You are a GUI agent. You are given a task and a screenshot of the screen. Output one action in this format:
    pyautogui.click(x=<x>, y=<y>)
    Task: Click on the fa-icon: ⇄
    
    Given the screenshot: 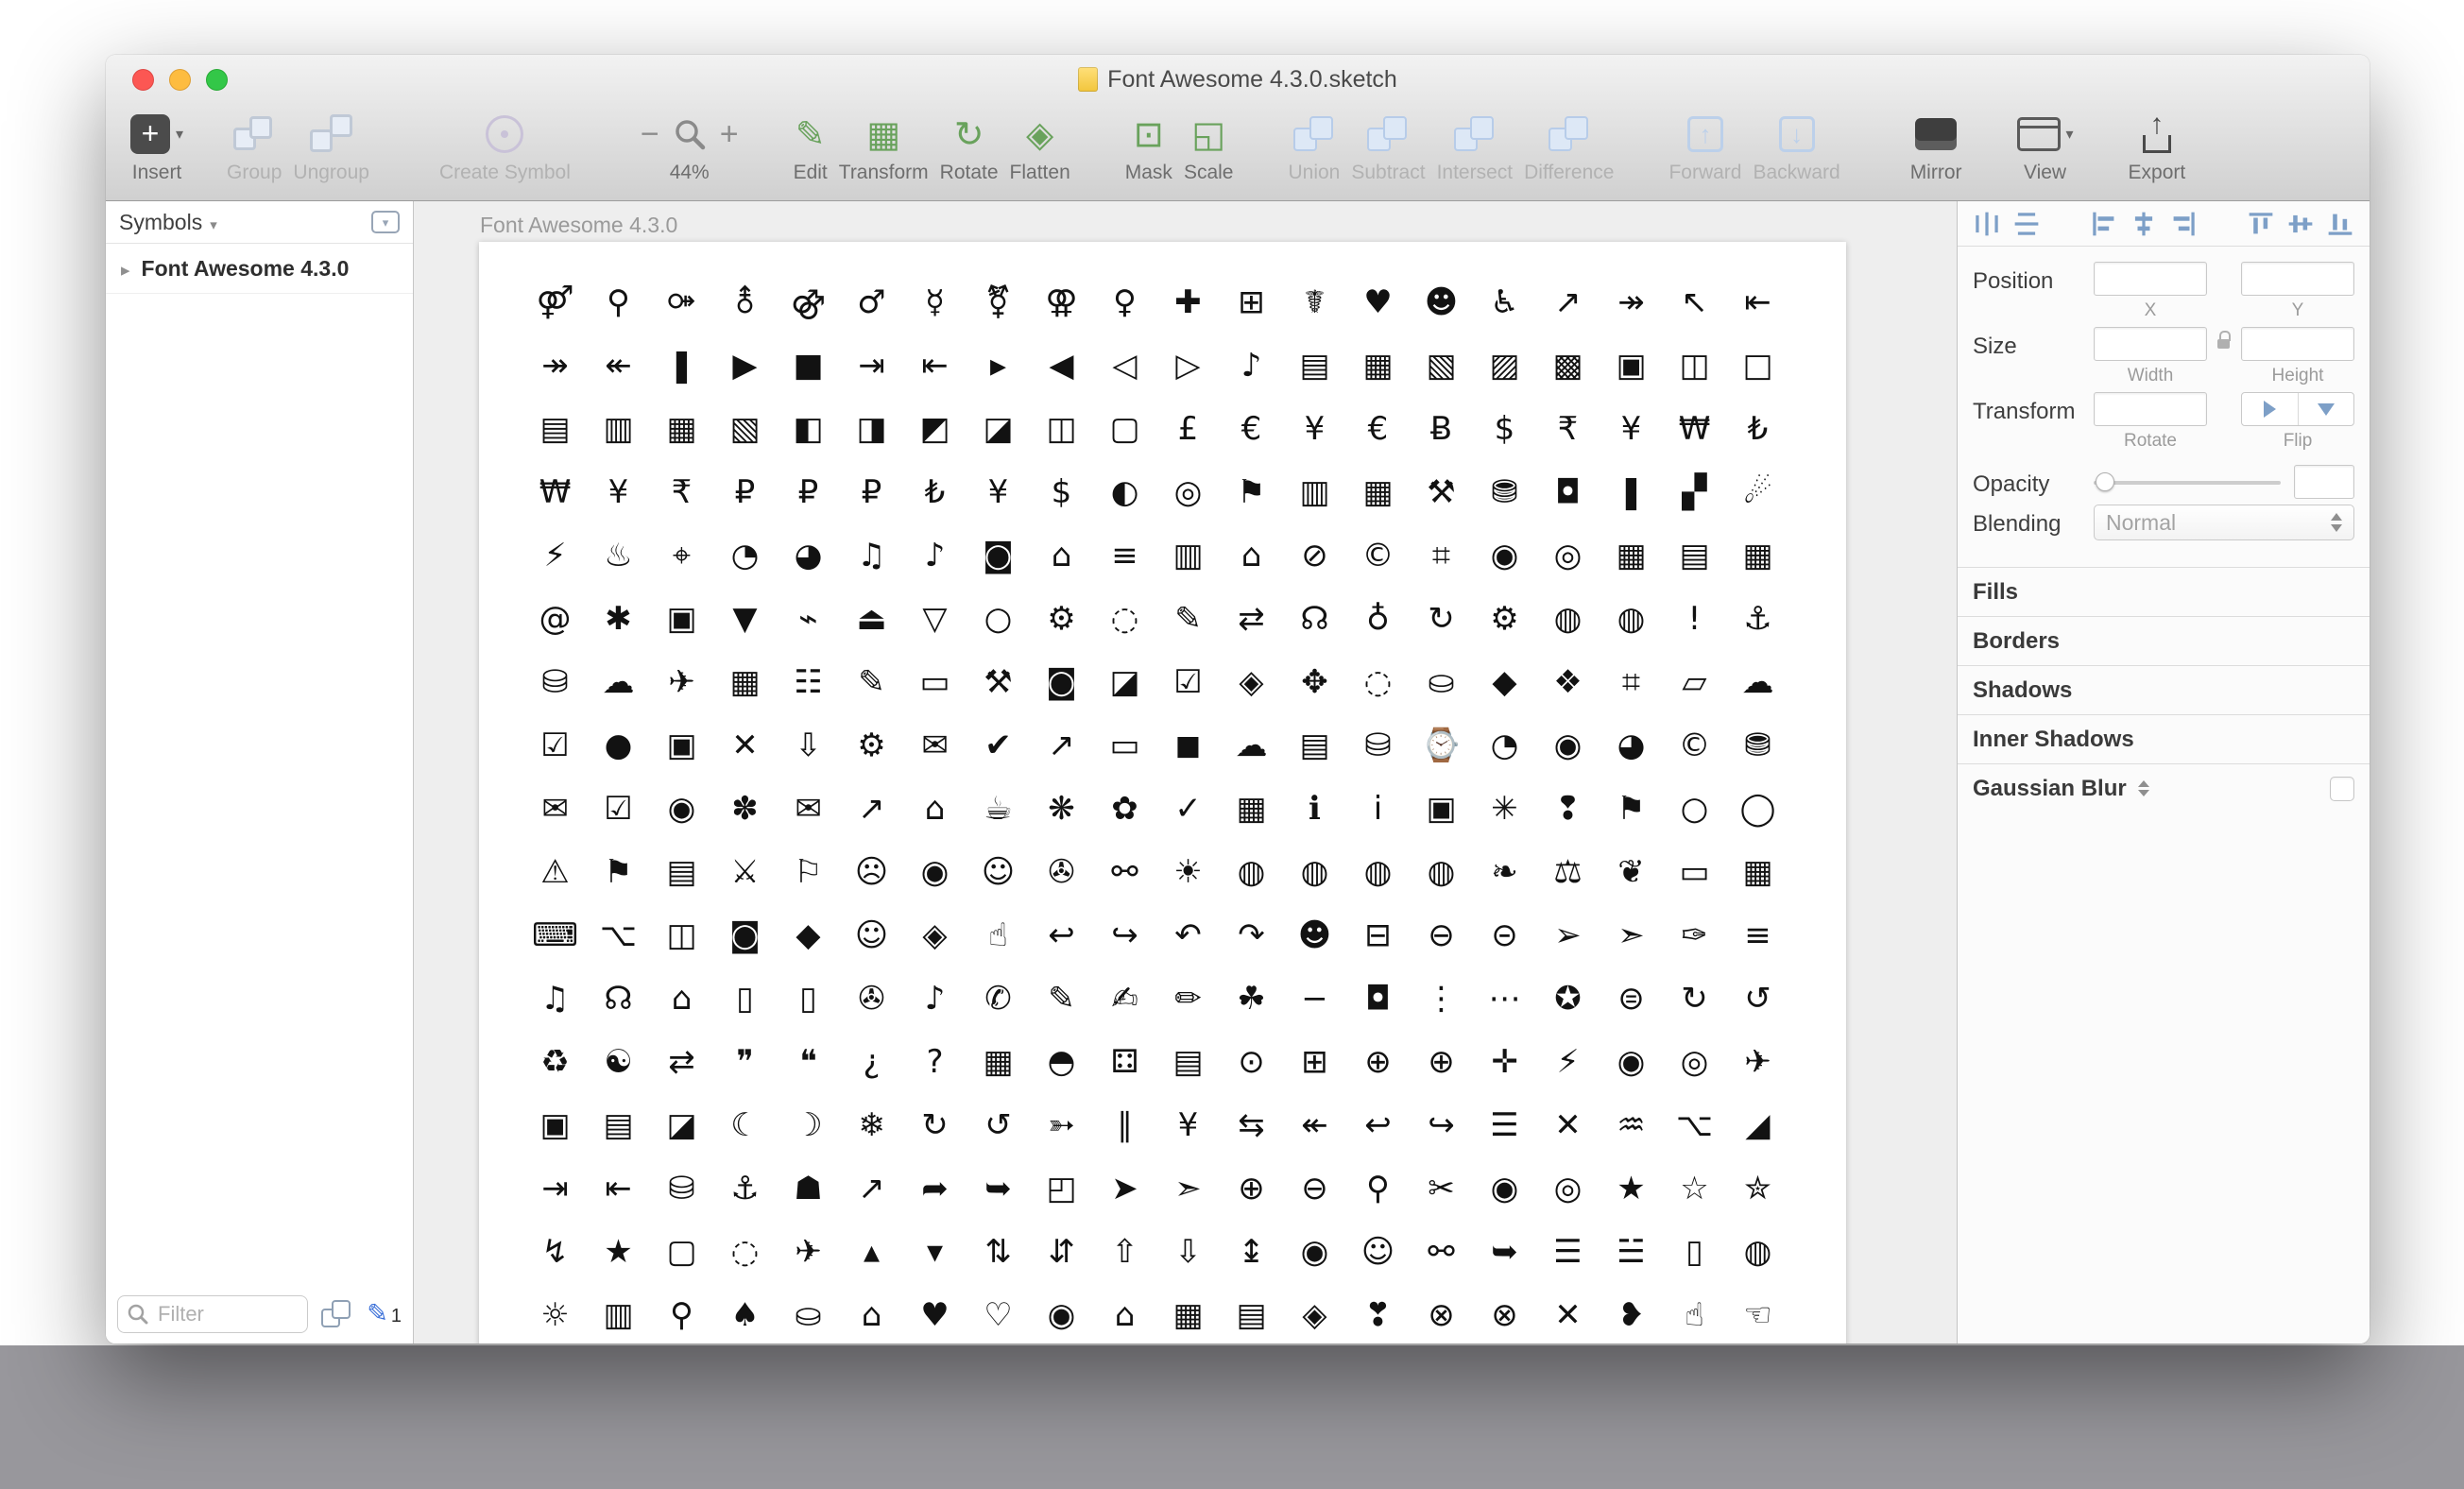 What is the action you would take?
    pyautogui.click(x=682, y=1061)
    